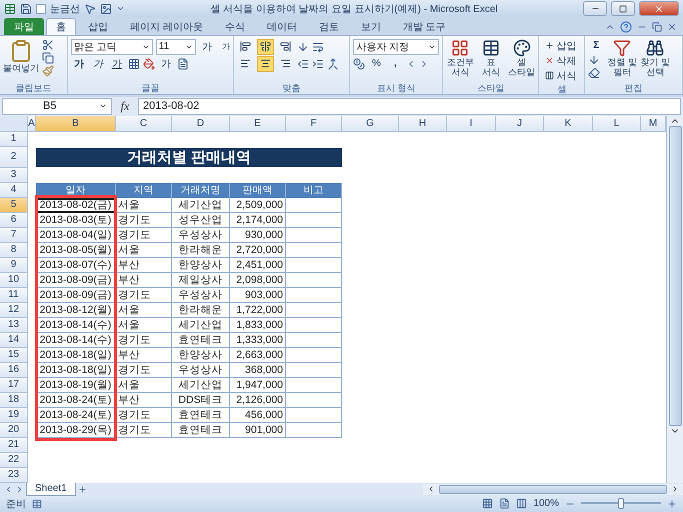 The width and height of the screenshot is (683, 512). Describe the element at coordinates (201, 295) in the screenshot. I see `table-cell: 우성상사` at that location.